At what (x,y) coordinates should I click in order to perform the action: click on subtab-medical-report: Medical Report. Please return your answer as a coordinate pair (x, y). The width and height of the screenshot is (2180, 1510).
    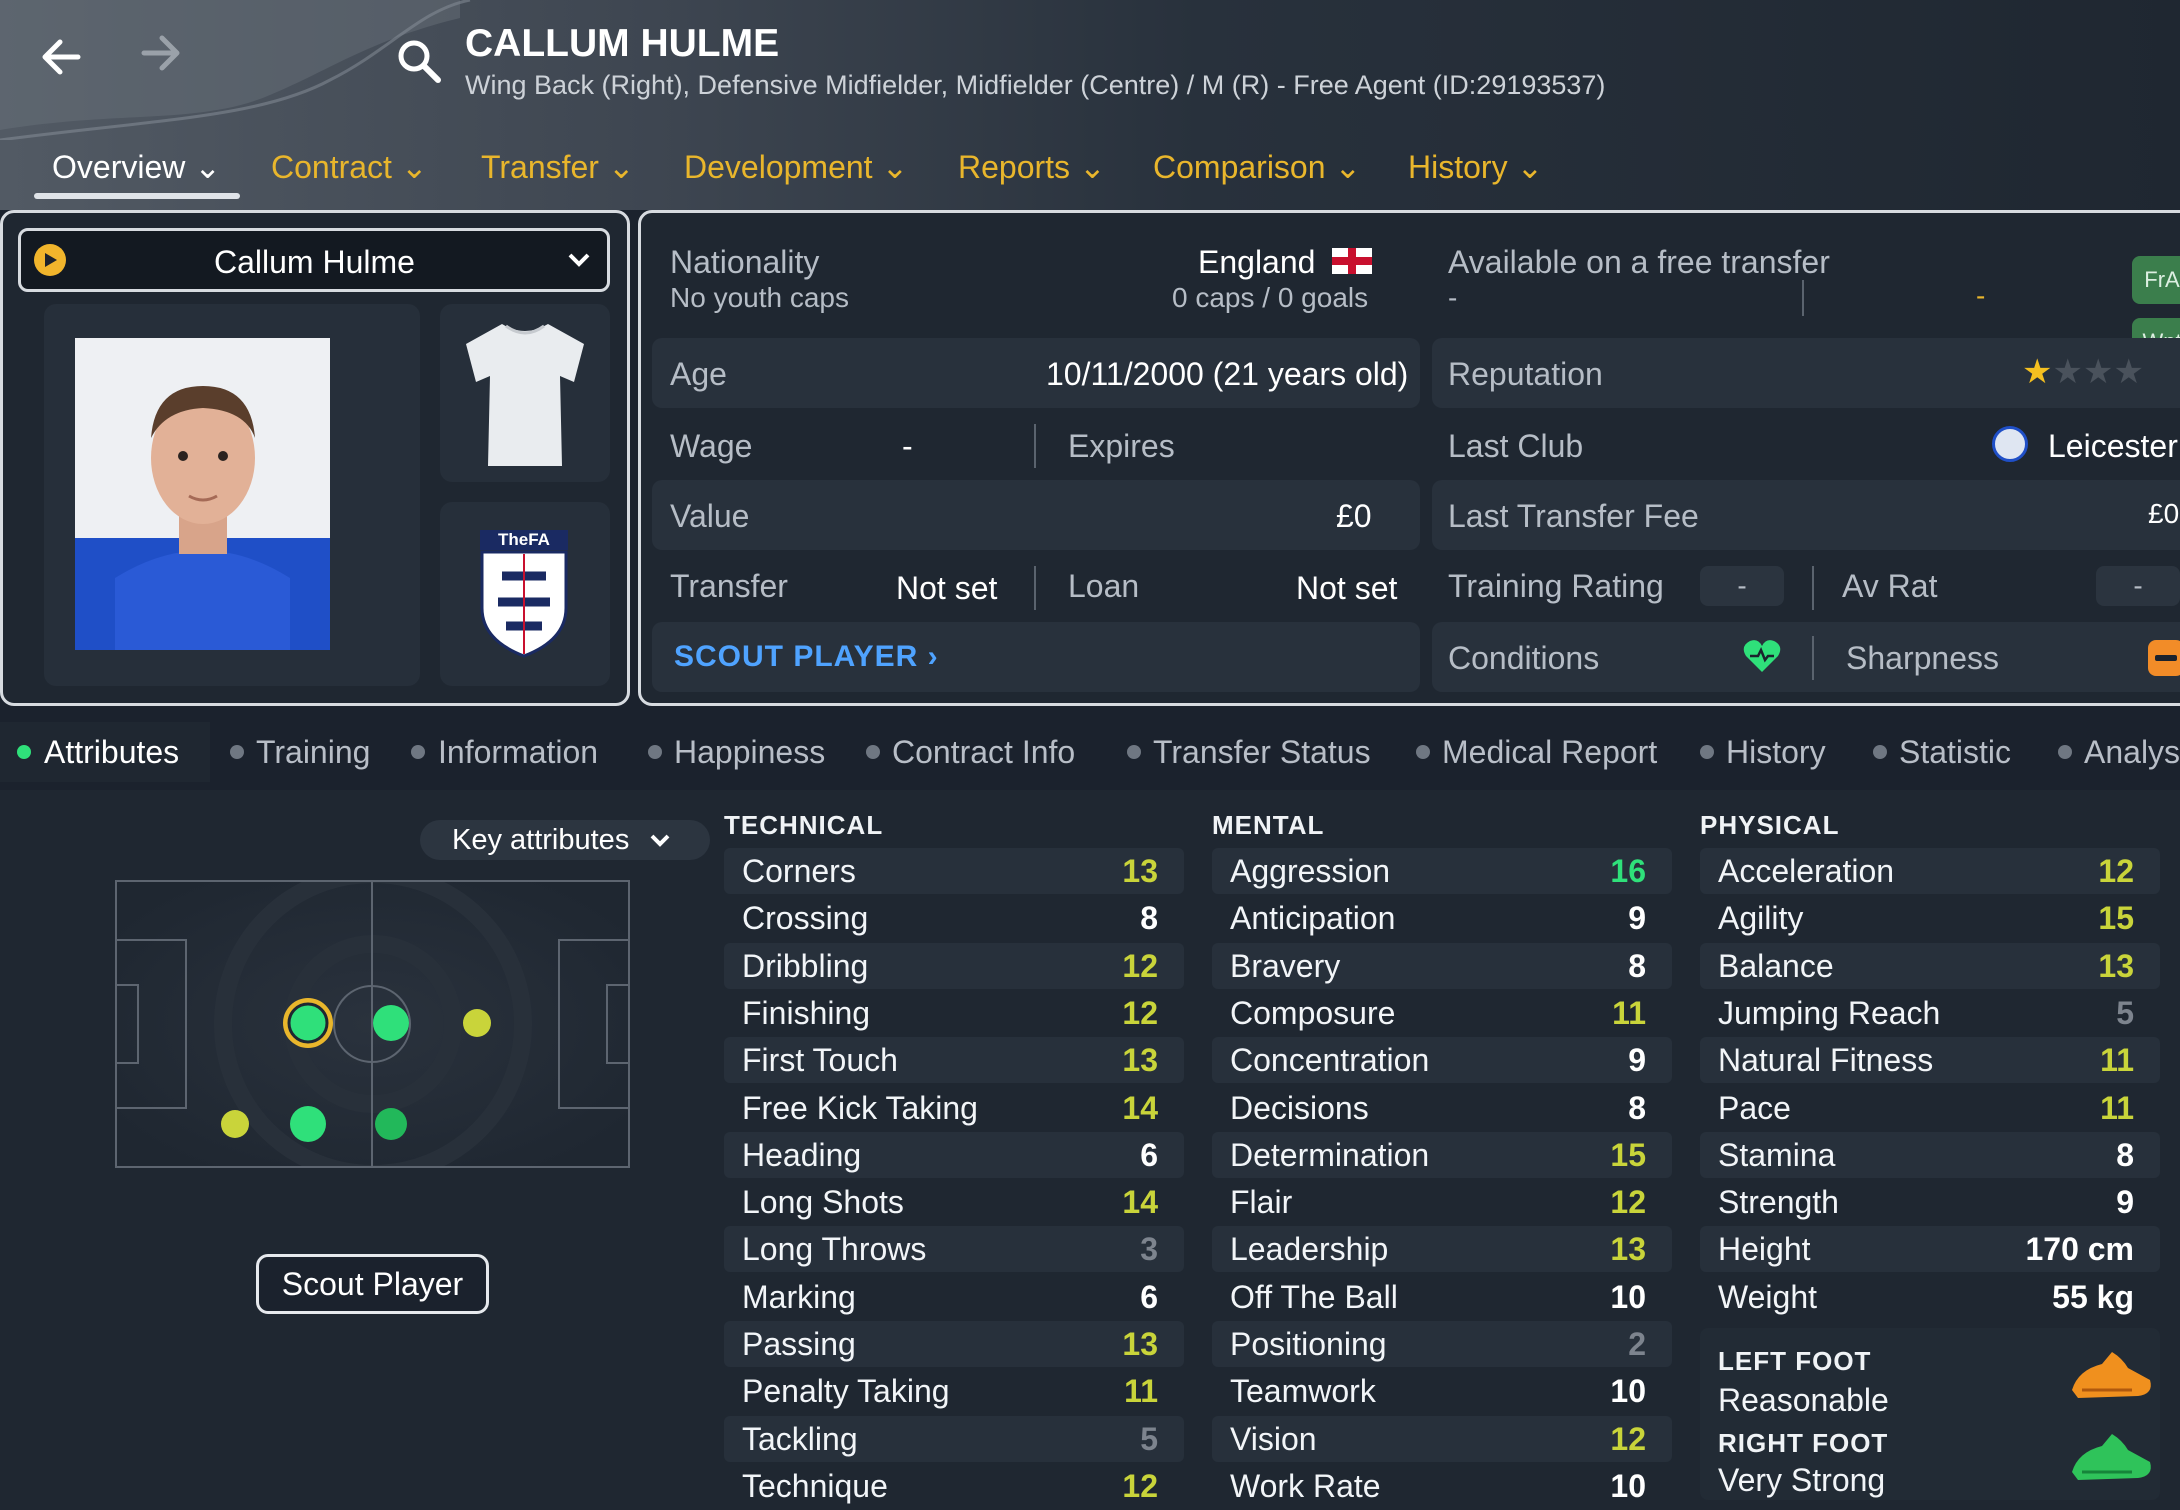
    Looking at the image, I should click on (1549, 752).